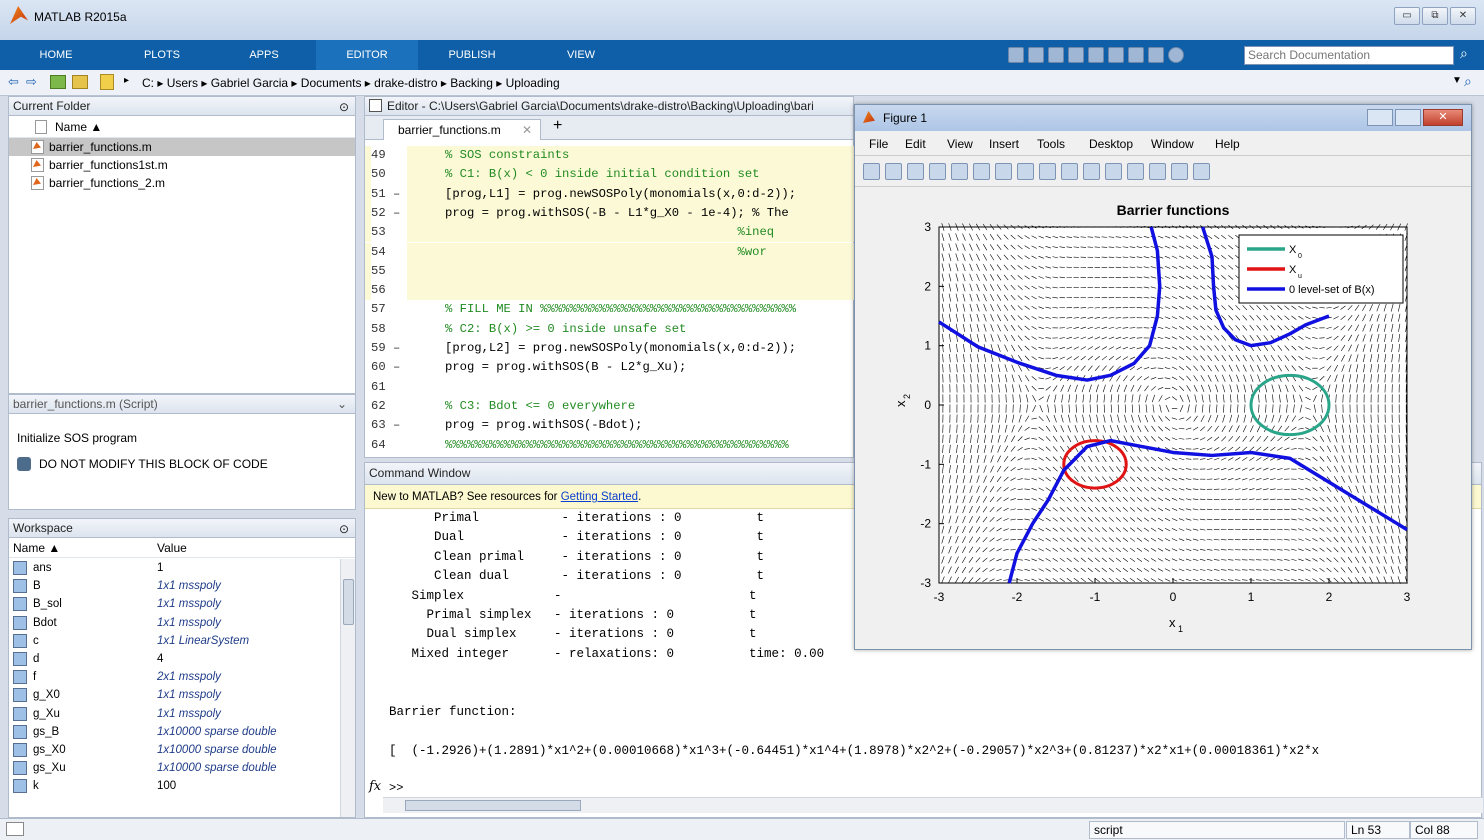  Describe the element at coordinates (610, 233) in the screenshot. I see `code-line: 53 %ineq` at that location.